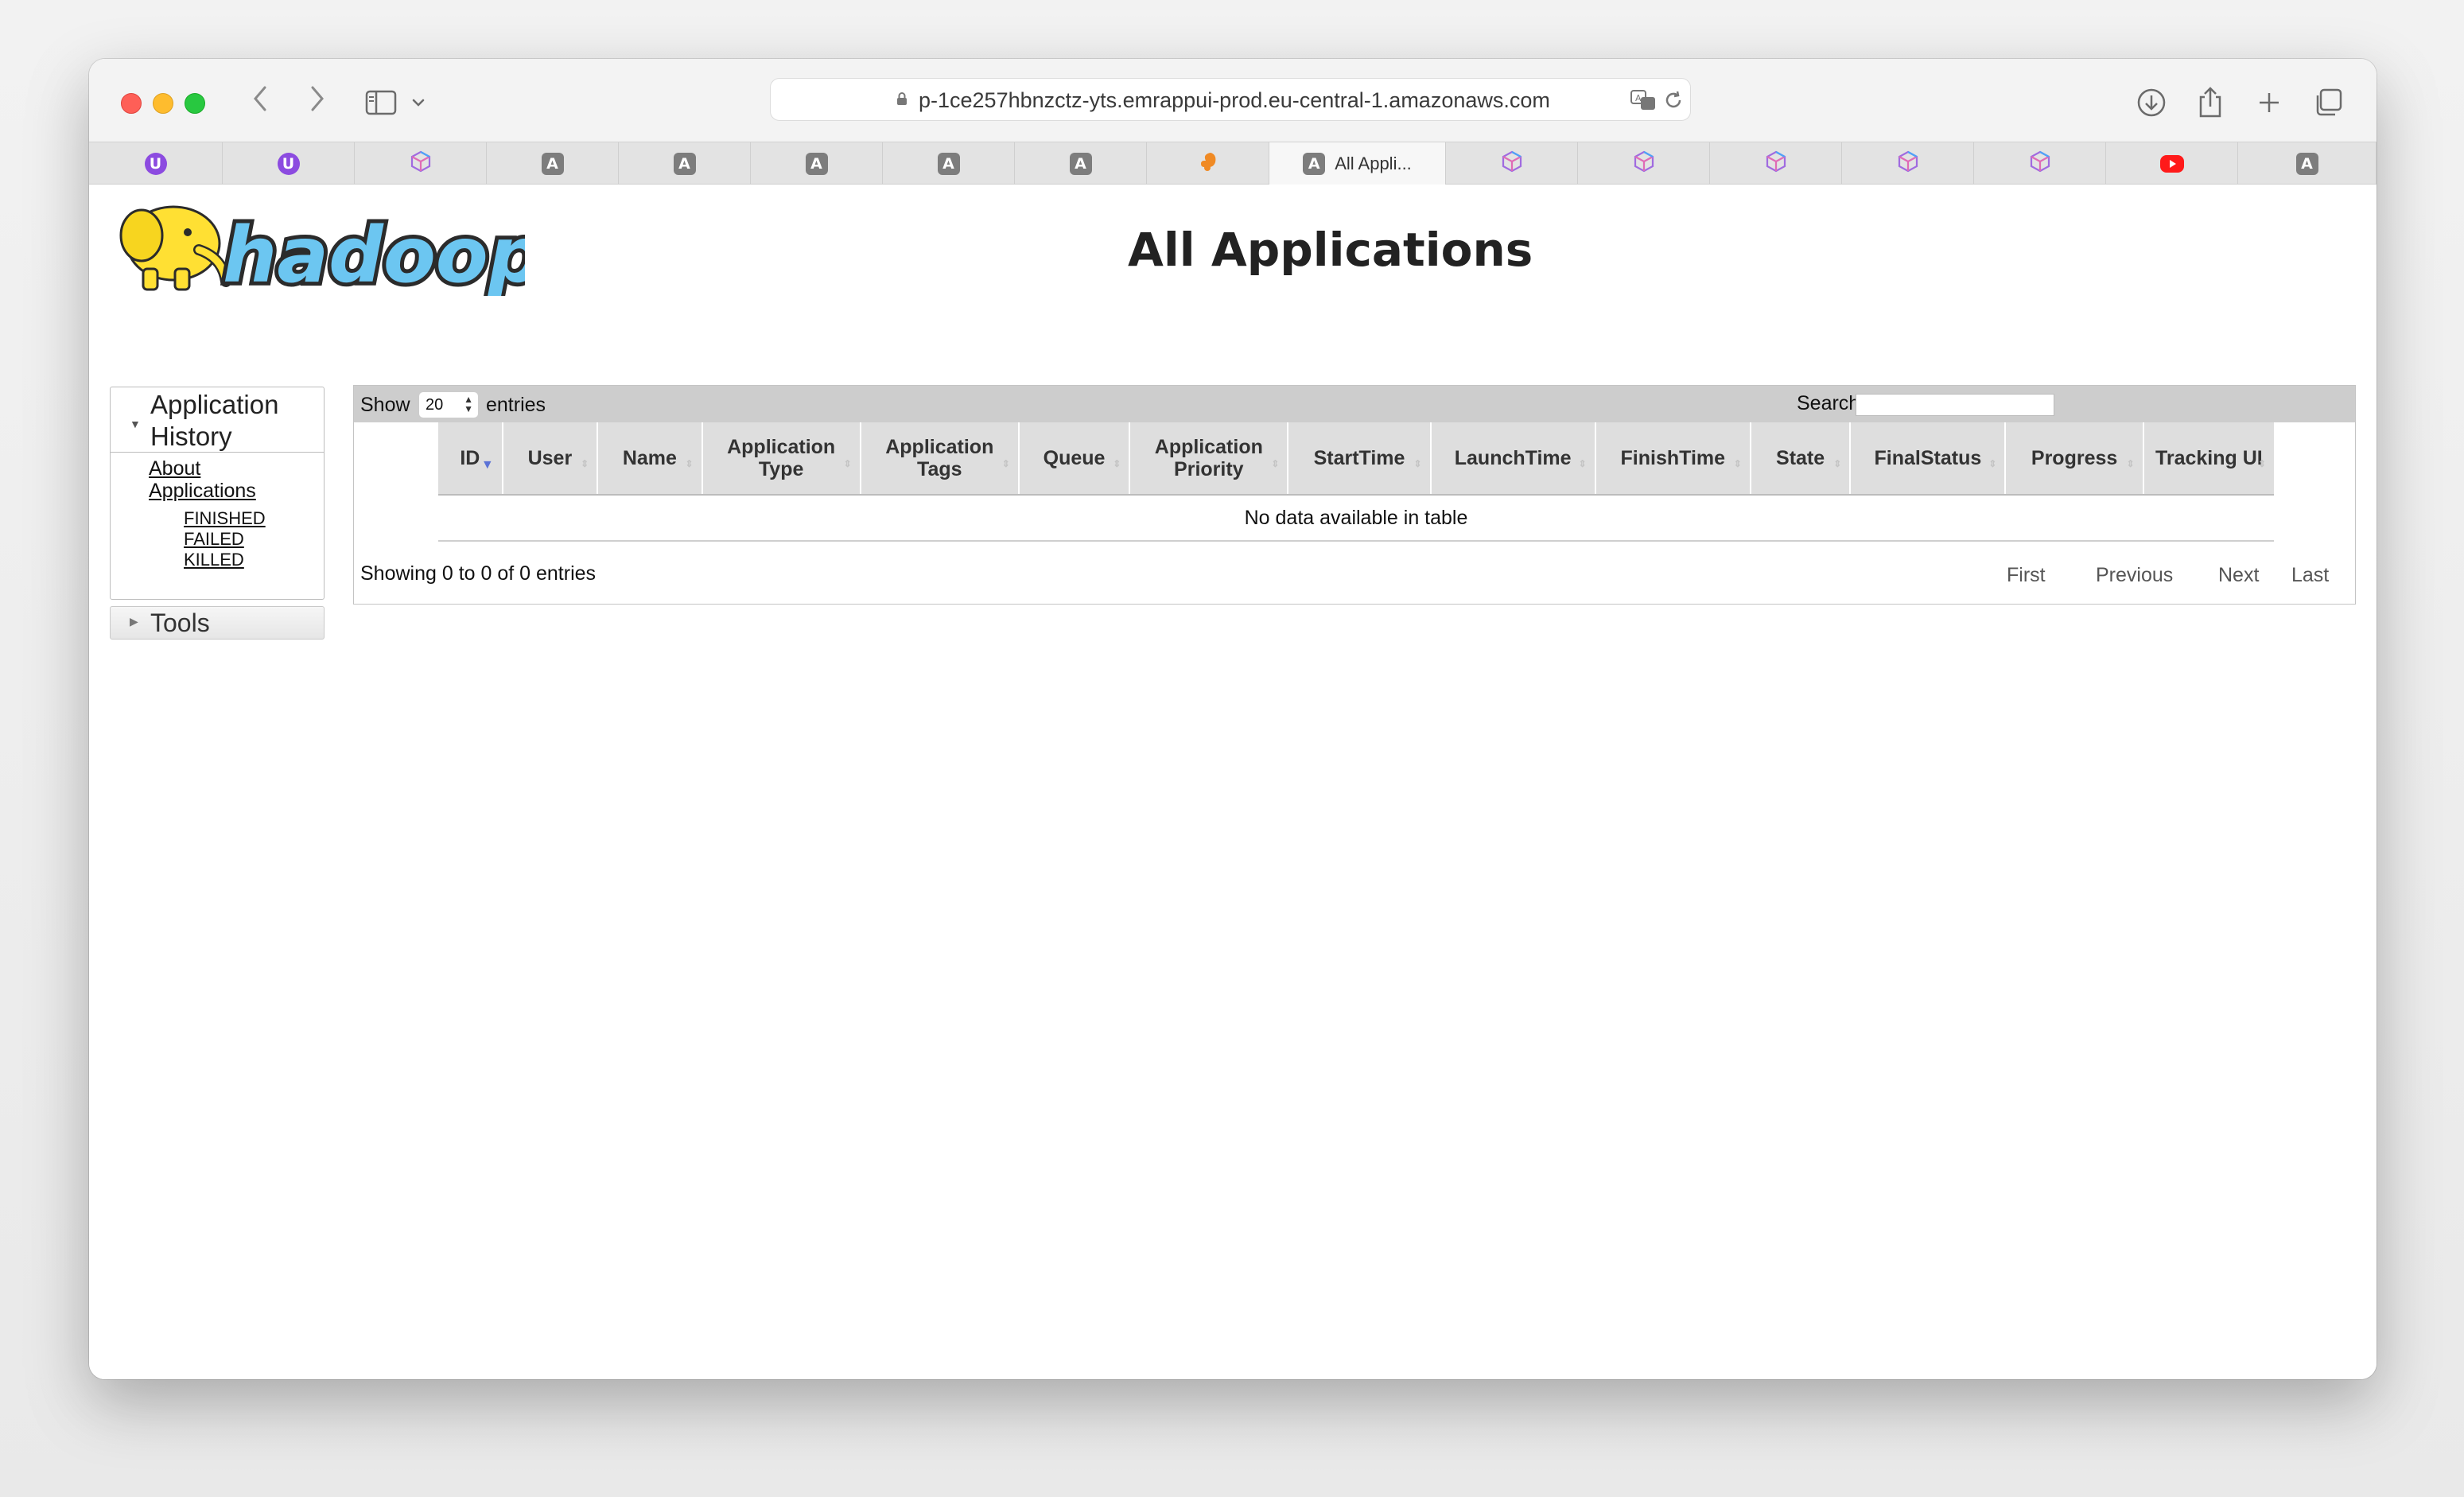 This screenshot has height=1497, width=2464. I want to click on new-tab-button, so click(2269, 103).